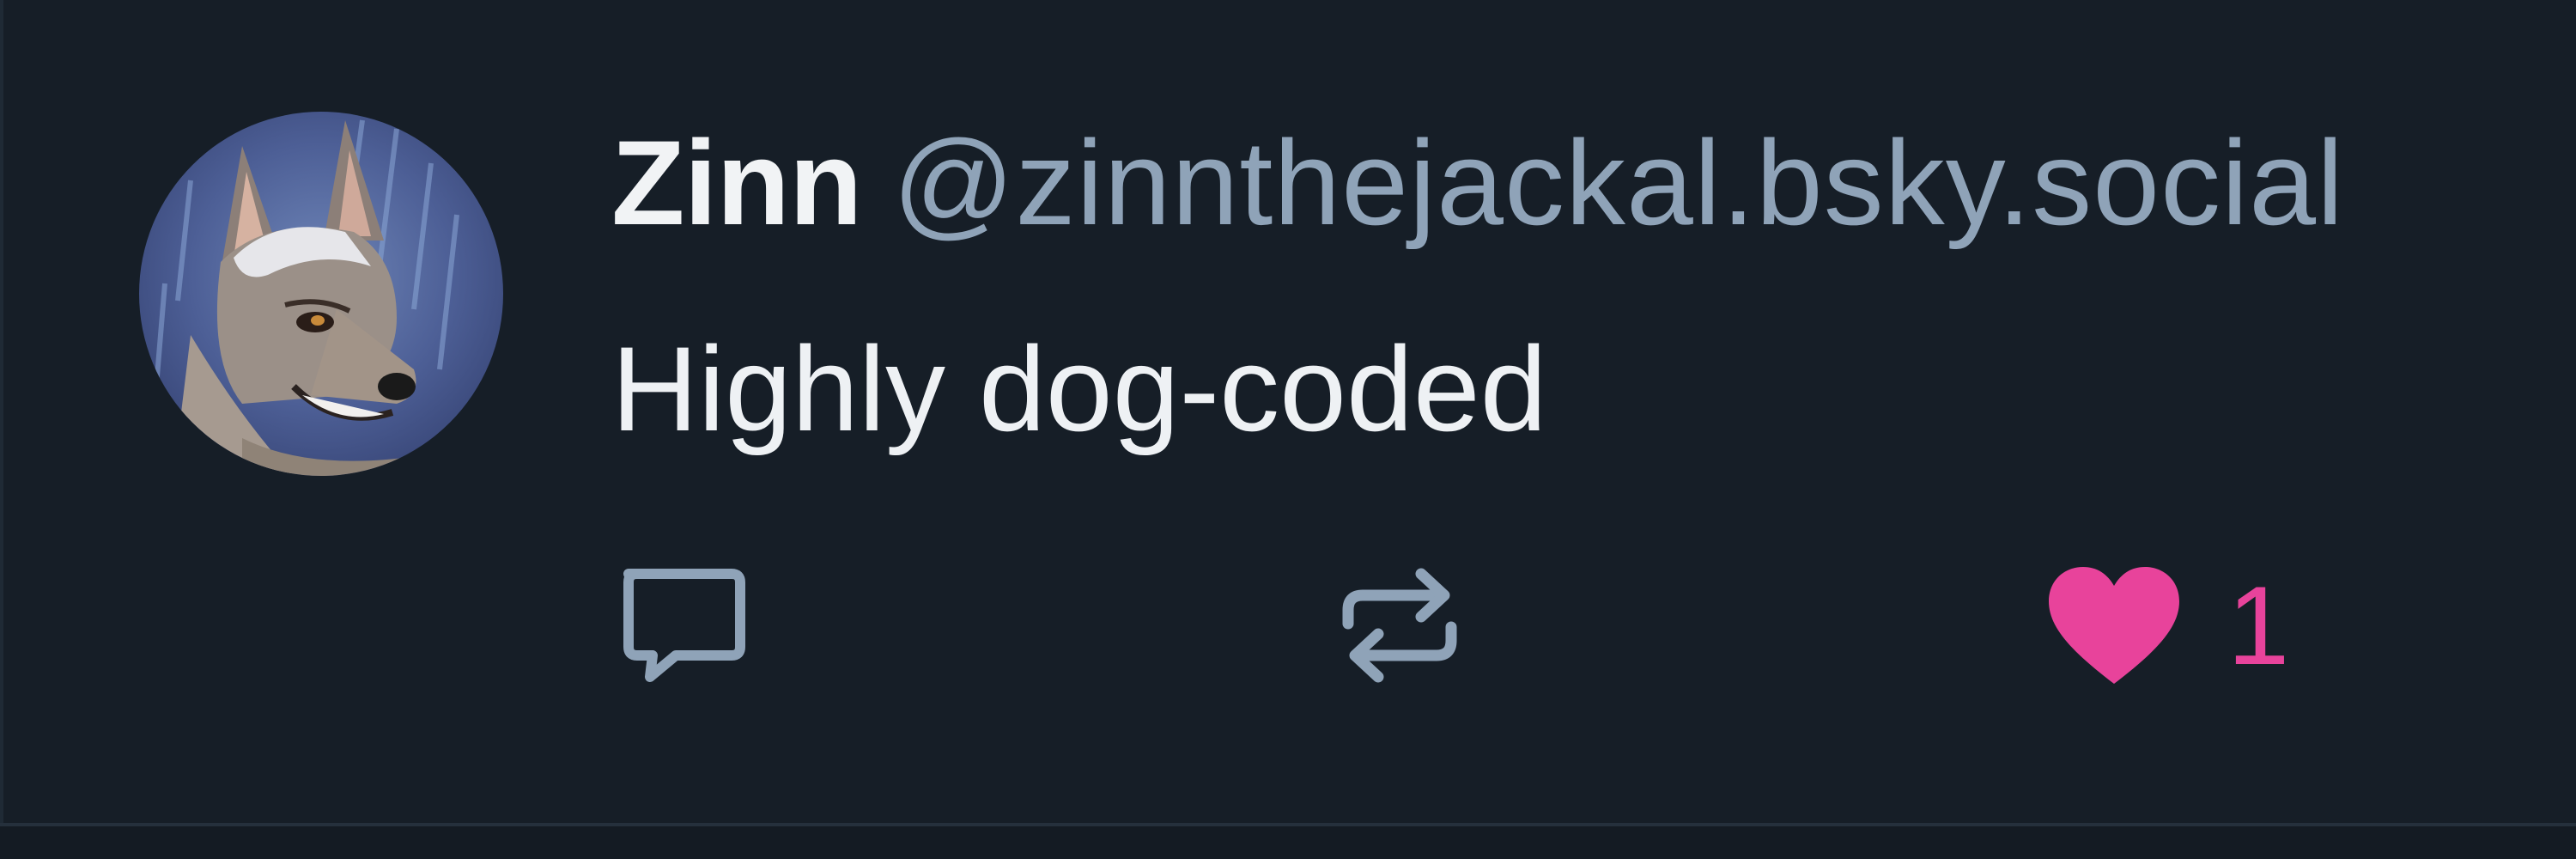 The width and height of the screenshot is (2576, 859). I want to click on post-header: Zinn @zinnthejackal.bsky.social, so click(1594, 183).